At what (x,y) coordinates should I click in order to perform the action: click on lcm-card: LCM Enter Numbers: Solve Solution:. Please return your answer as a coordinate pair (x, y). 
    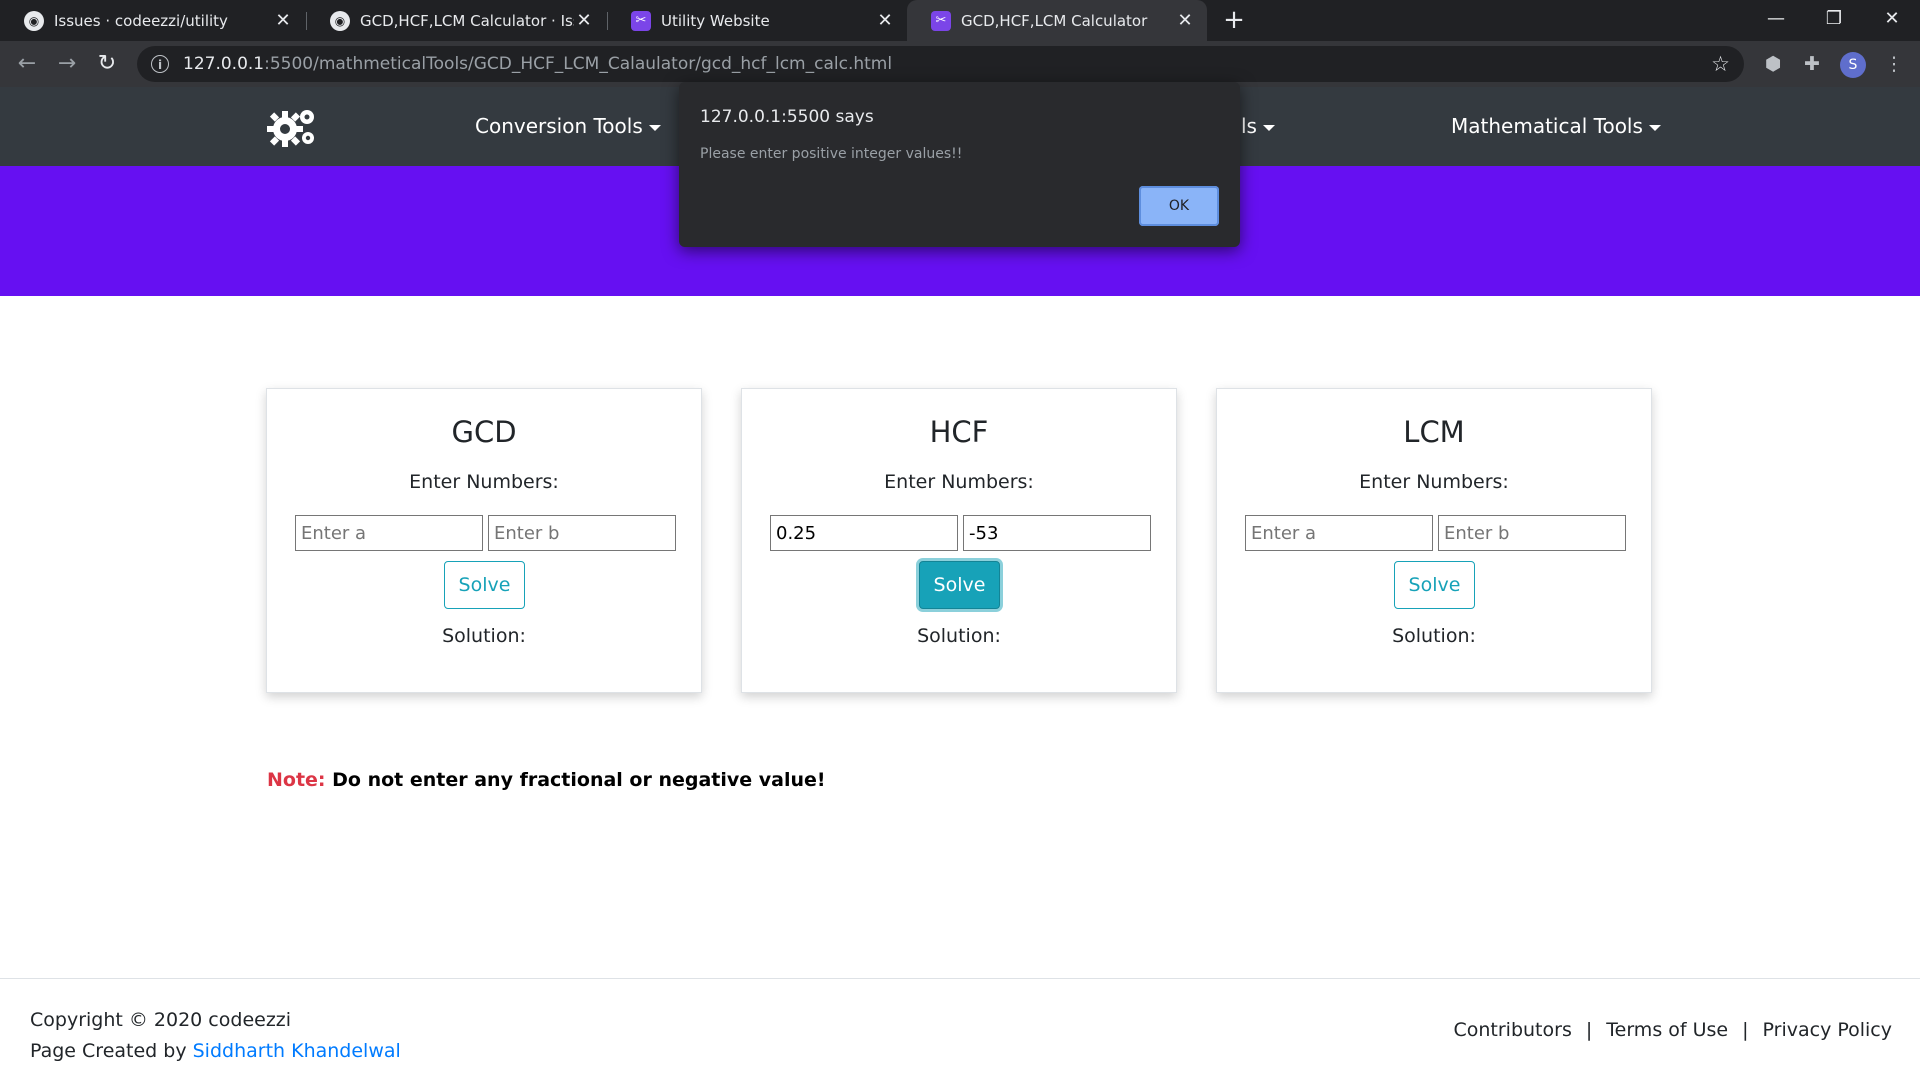
    Looking at the image, I should click on (1434, 540).